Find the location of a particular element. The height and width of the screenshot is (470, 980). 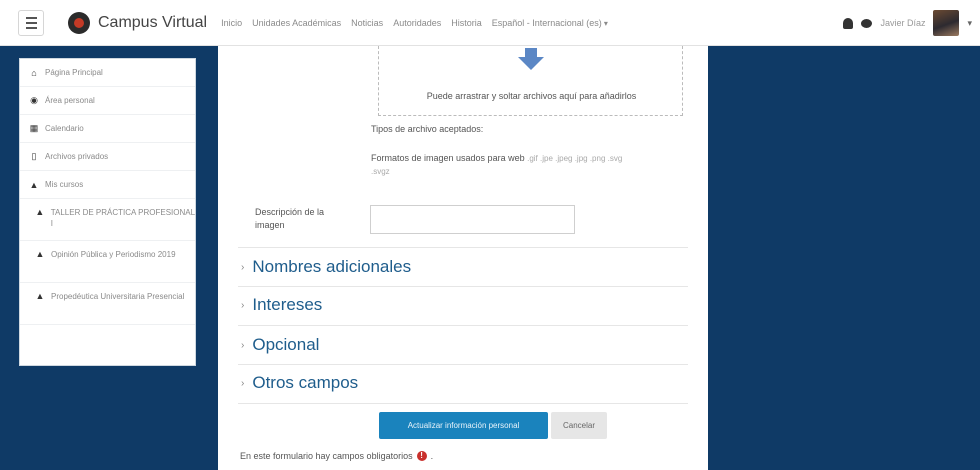

cancel-button: Cancelar is located at coordinates (579, 425).